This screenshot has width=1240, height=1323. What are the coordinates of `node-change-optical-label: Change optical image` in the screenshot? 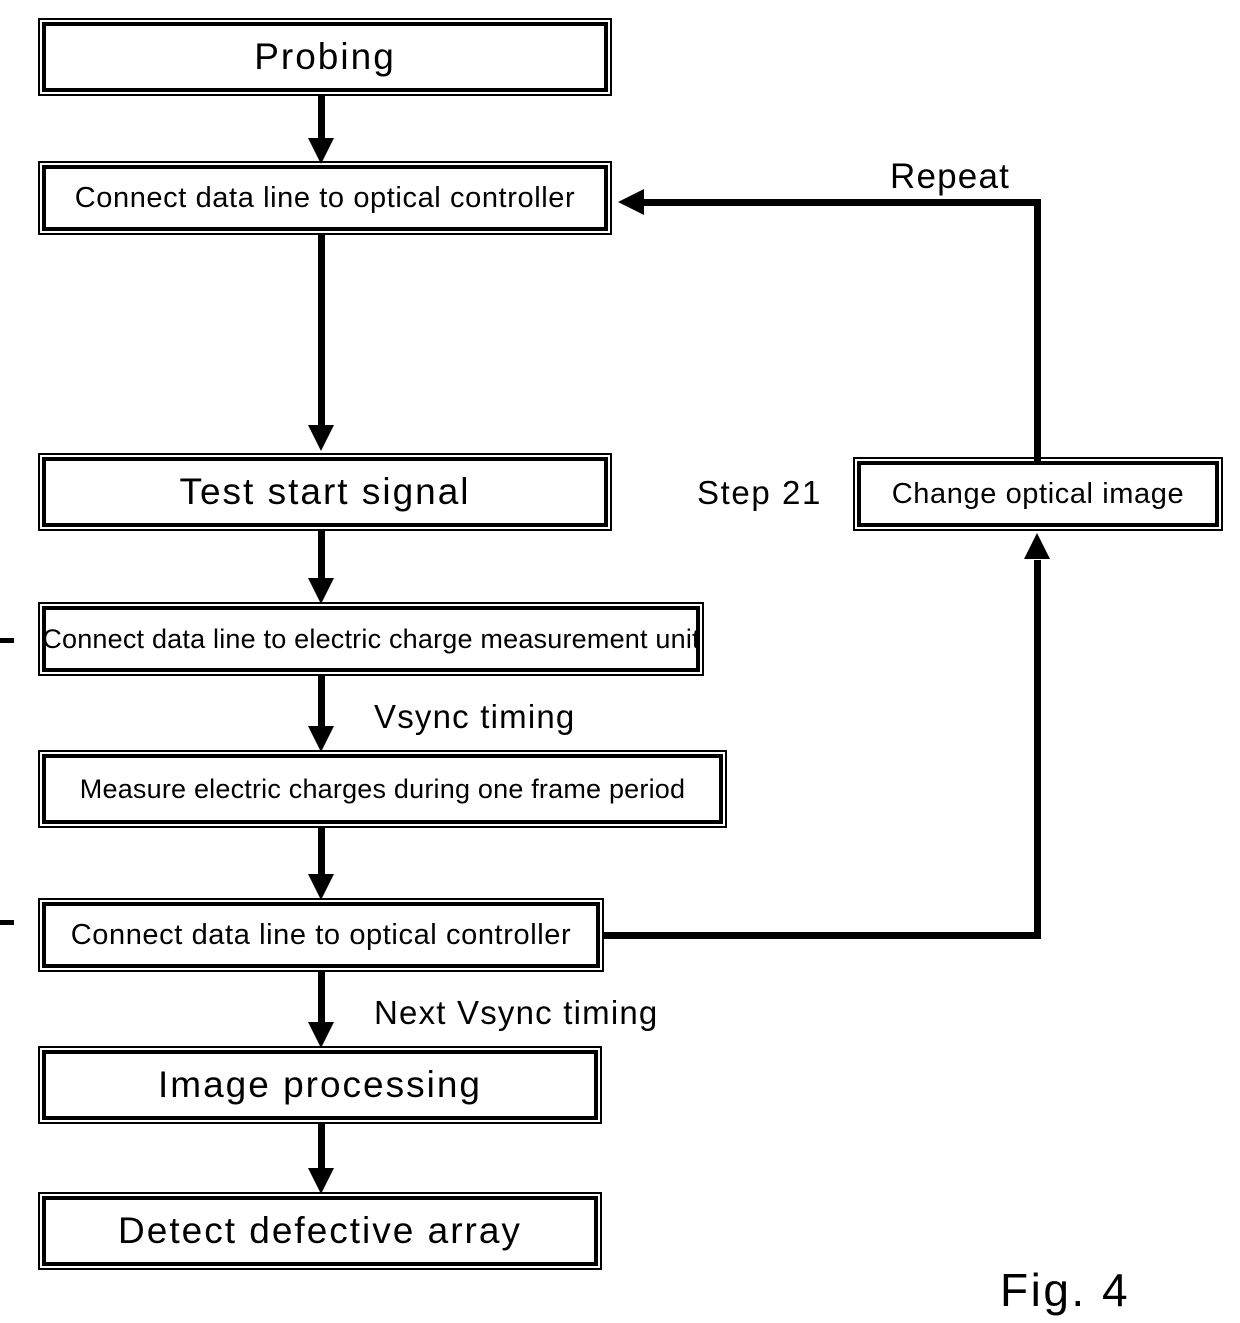 It's located at (1038, 493).